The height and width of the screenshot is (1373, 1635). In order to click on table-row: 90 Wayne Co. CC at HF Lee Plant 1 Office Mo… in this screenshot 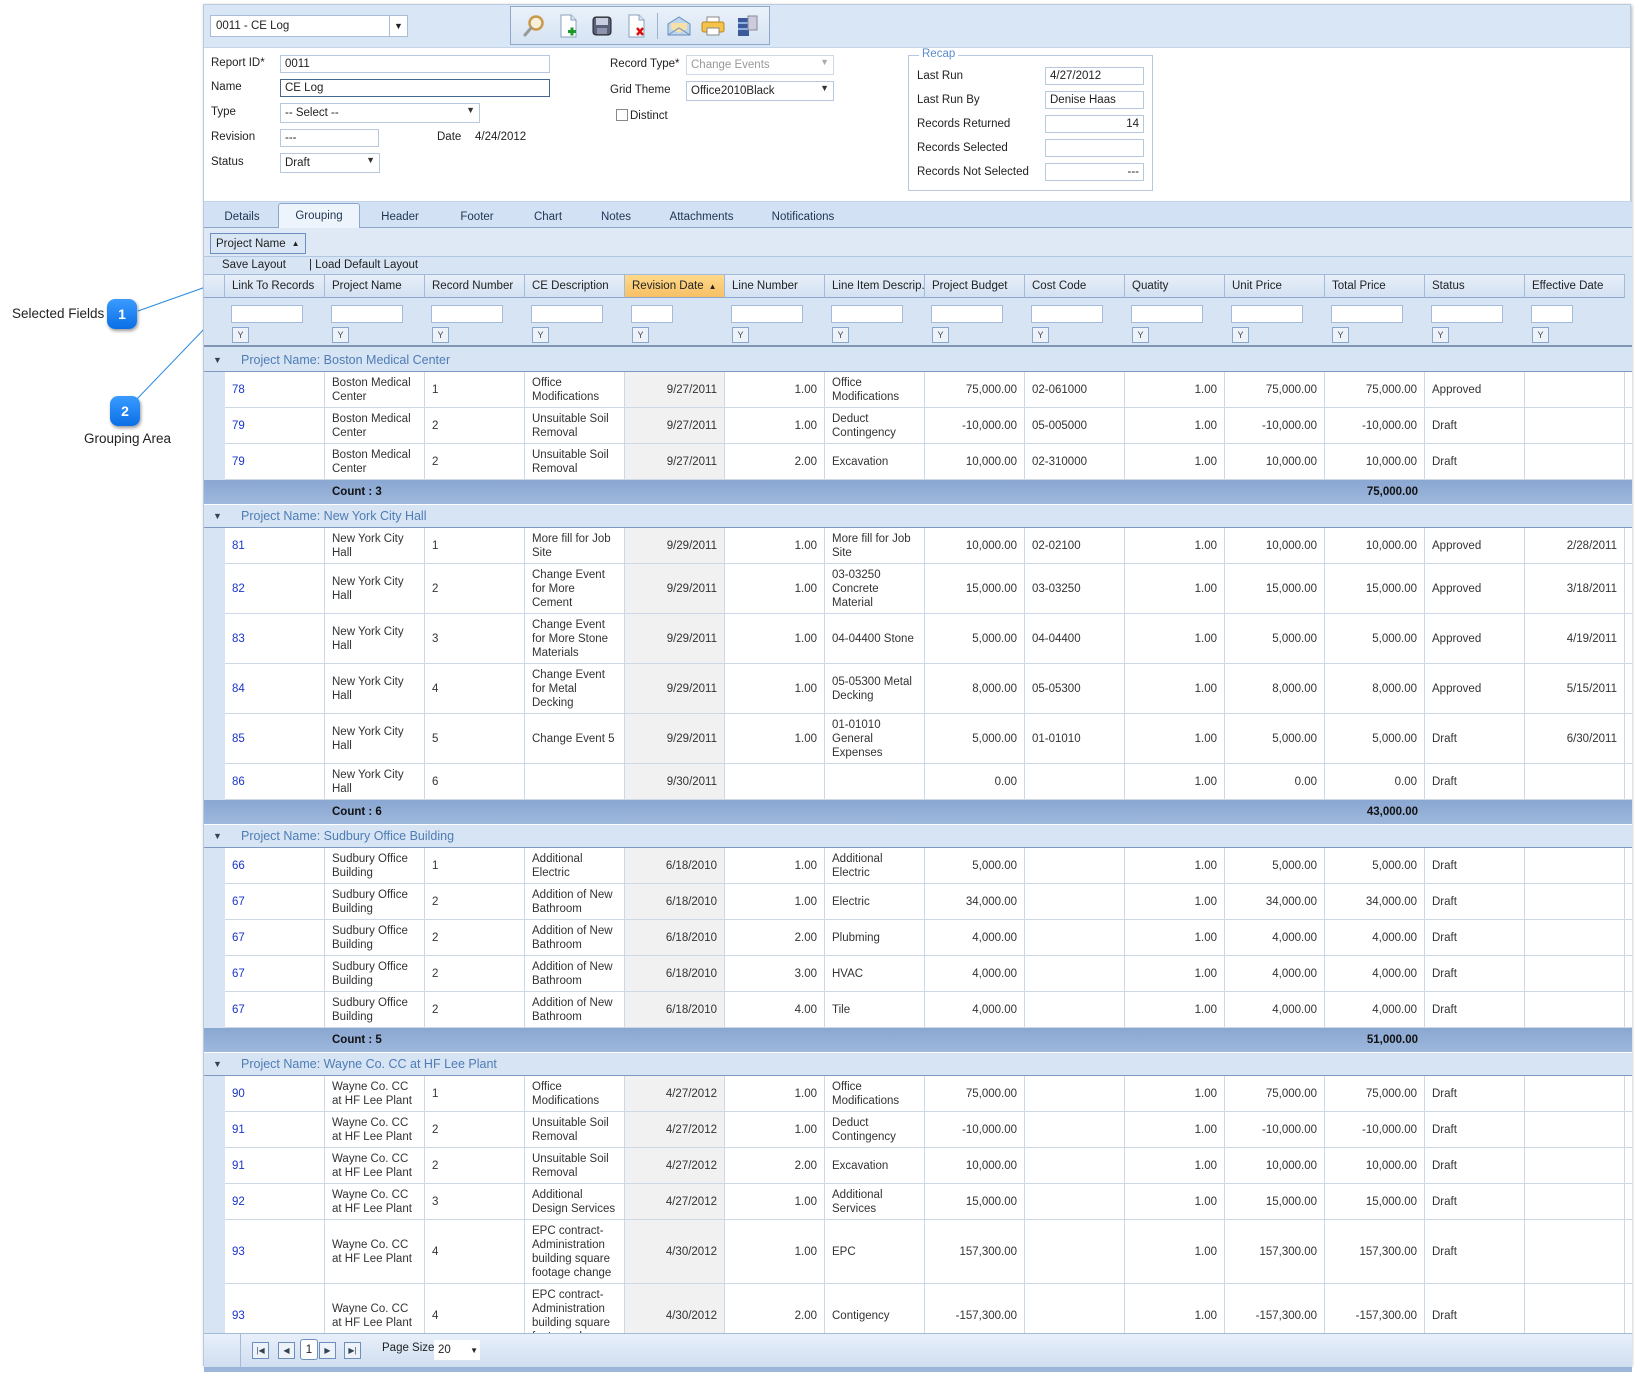, I will do `click(918, 1094)`.